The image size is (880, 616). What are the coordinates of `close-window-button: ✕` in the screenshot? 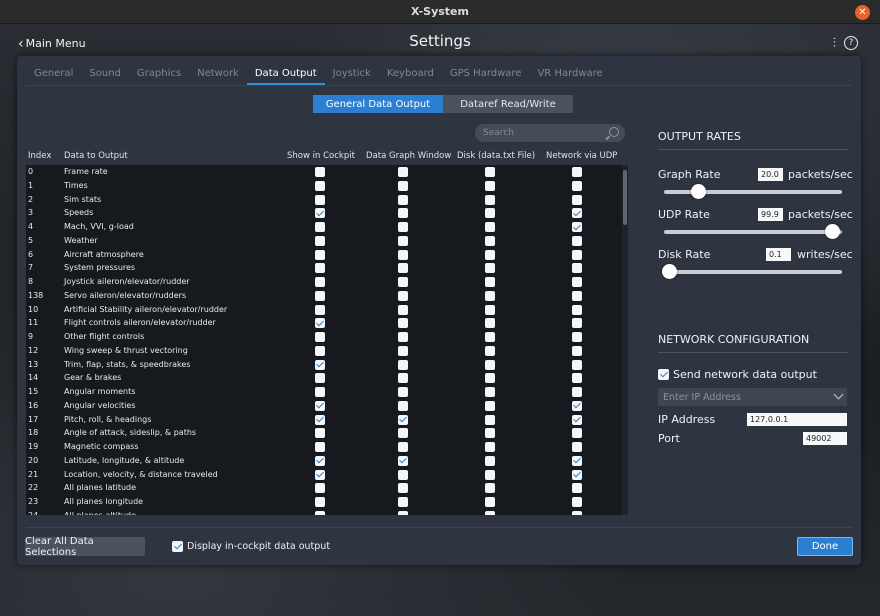 It's located at (862, 12).